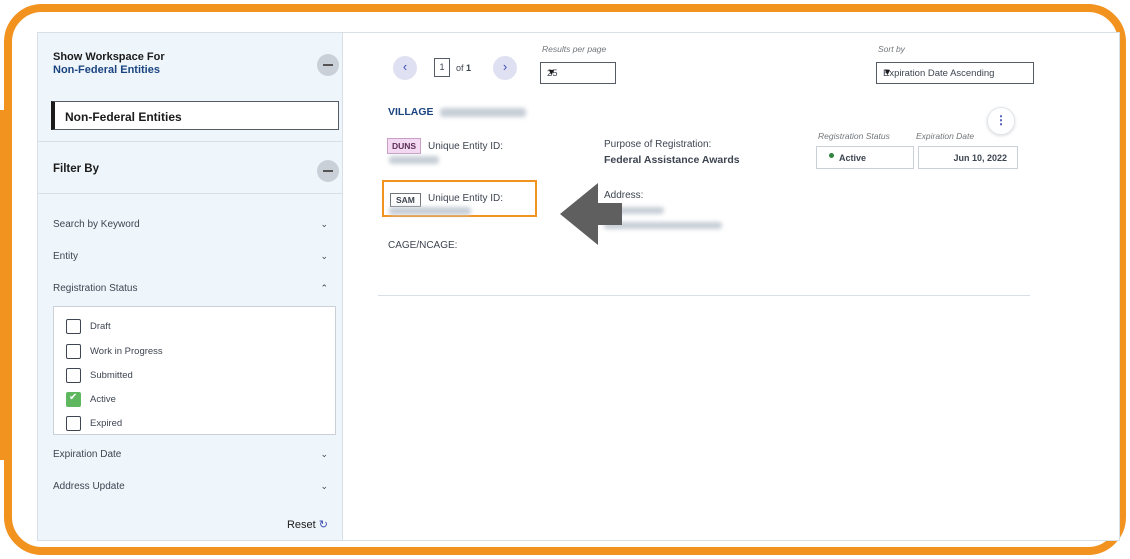 This screenshot has width=1130, height=559. I want to click on chevron-left-icon: ‹, so click(405, 66).